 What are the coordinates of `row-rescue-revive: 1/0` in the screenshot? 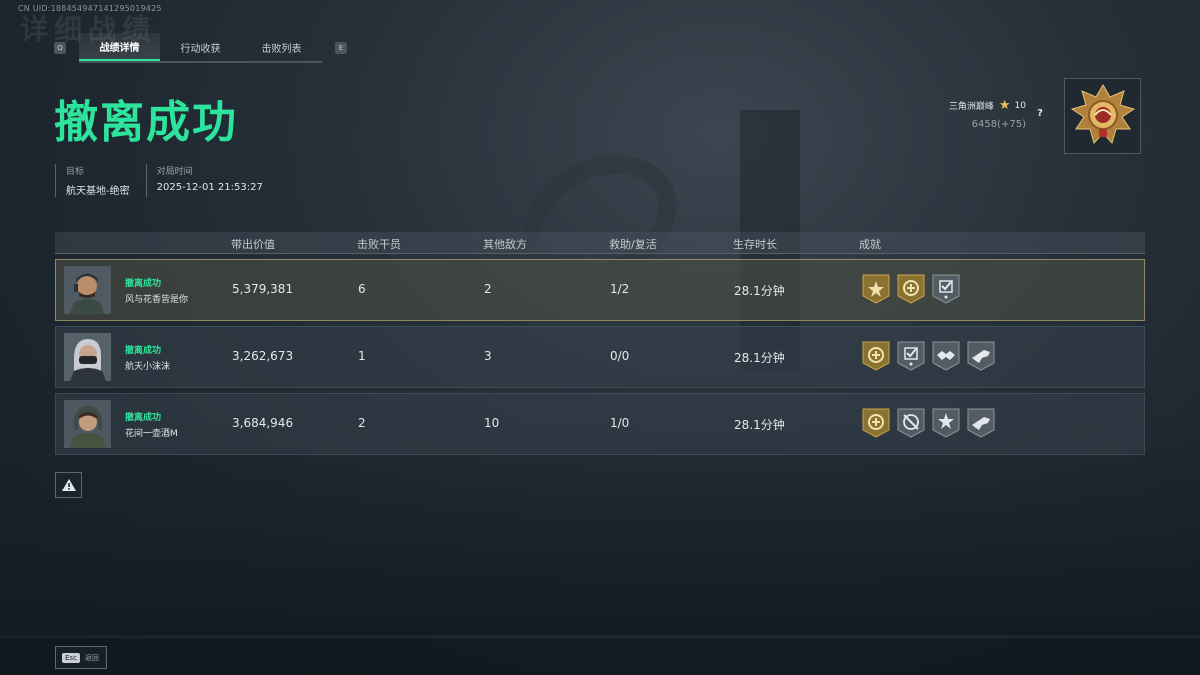 It's located at (620, 423).